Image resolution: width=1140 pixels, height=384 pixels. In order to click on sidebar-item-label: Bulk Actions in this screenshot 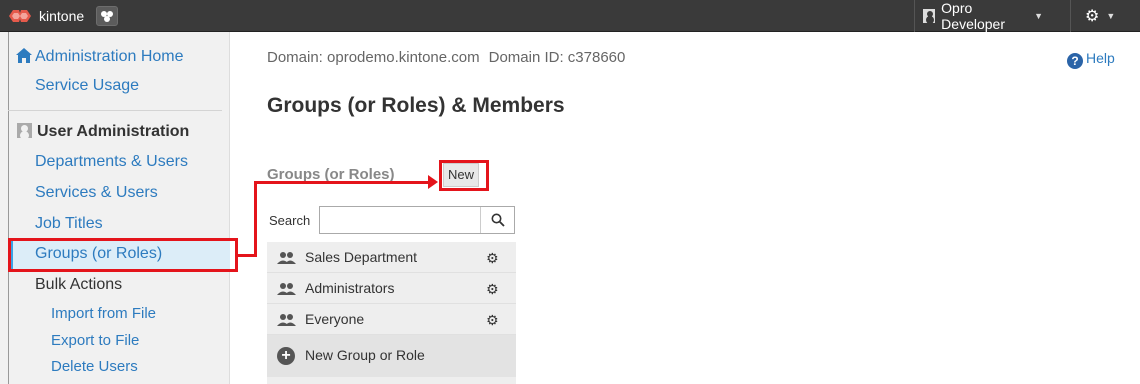, I will do `click(79, 284)`.